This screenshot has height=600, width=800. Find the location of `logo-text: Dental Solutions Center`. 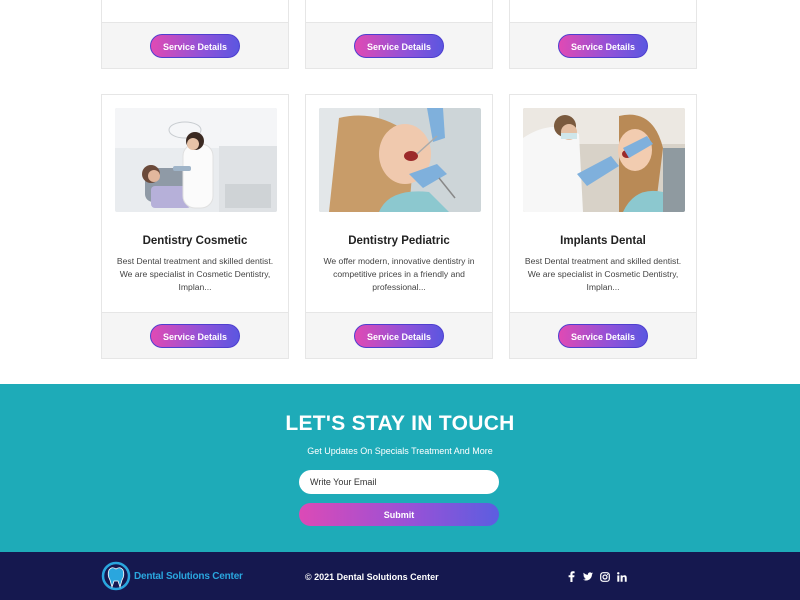

logo-text: Dental Solutions Center is located at coordinates (188, 576).